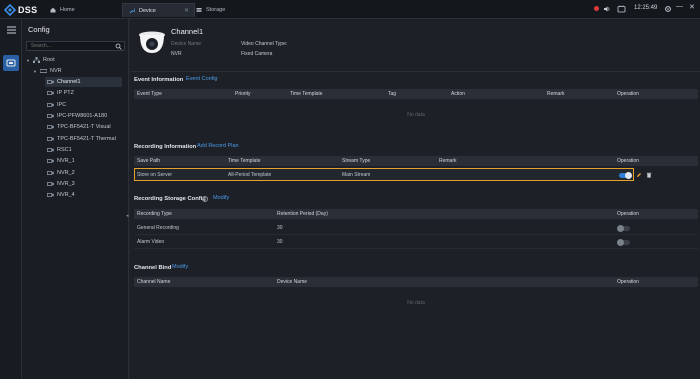 The image size is (700, 379). I want to click on event-info-title: Event Information, so click(159, 80).